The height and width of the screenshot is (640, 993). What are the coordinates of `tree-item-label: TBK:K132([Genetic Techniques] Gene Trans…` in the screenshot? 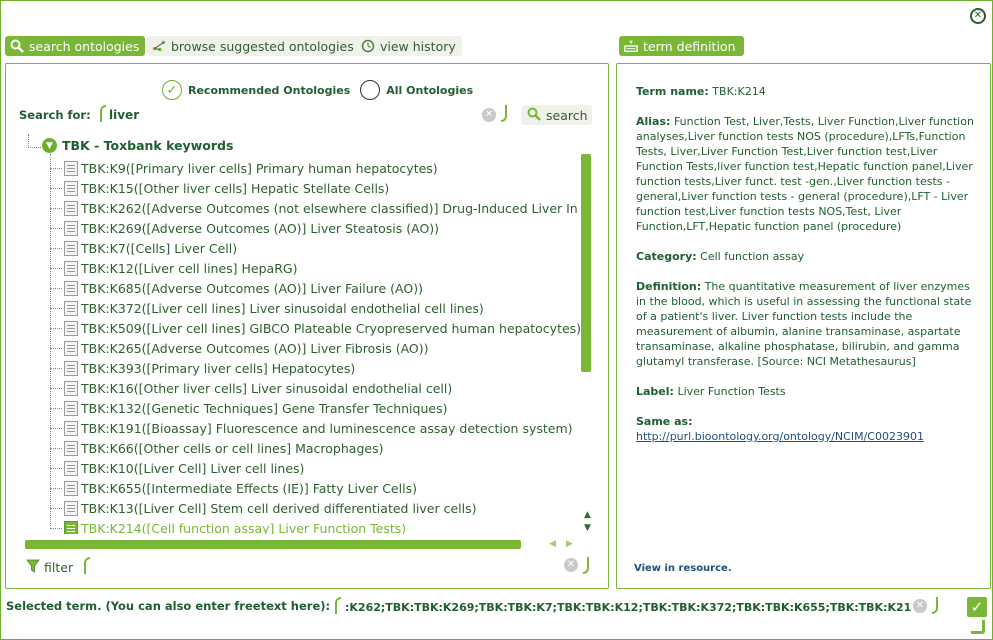 It's located at (264, 408).